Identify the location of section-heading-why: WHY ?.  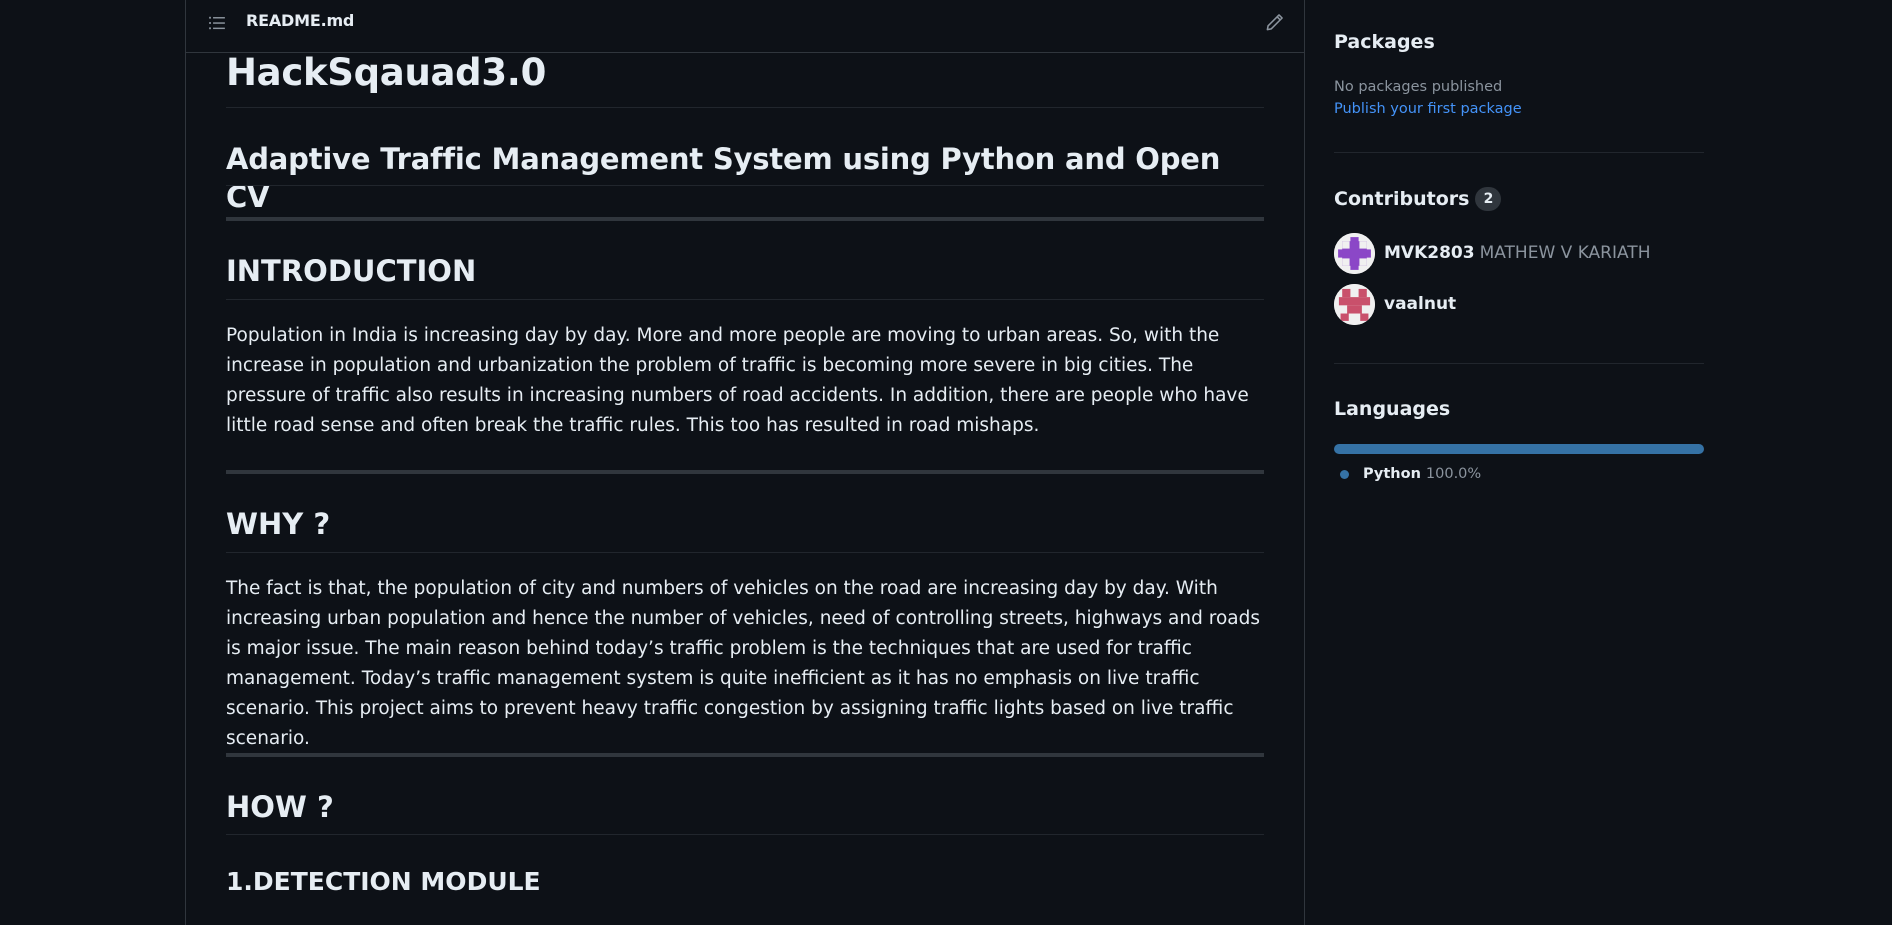
(278, 524).